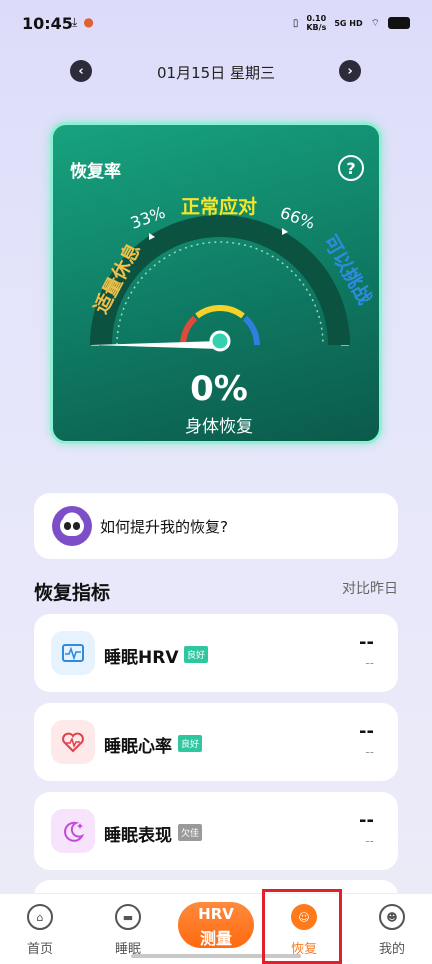 The image size is (432, 964). Describe the element at coordinates (40, 917) in the screenshot. I see `home-icon: ⌂` at that location.